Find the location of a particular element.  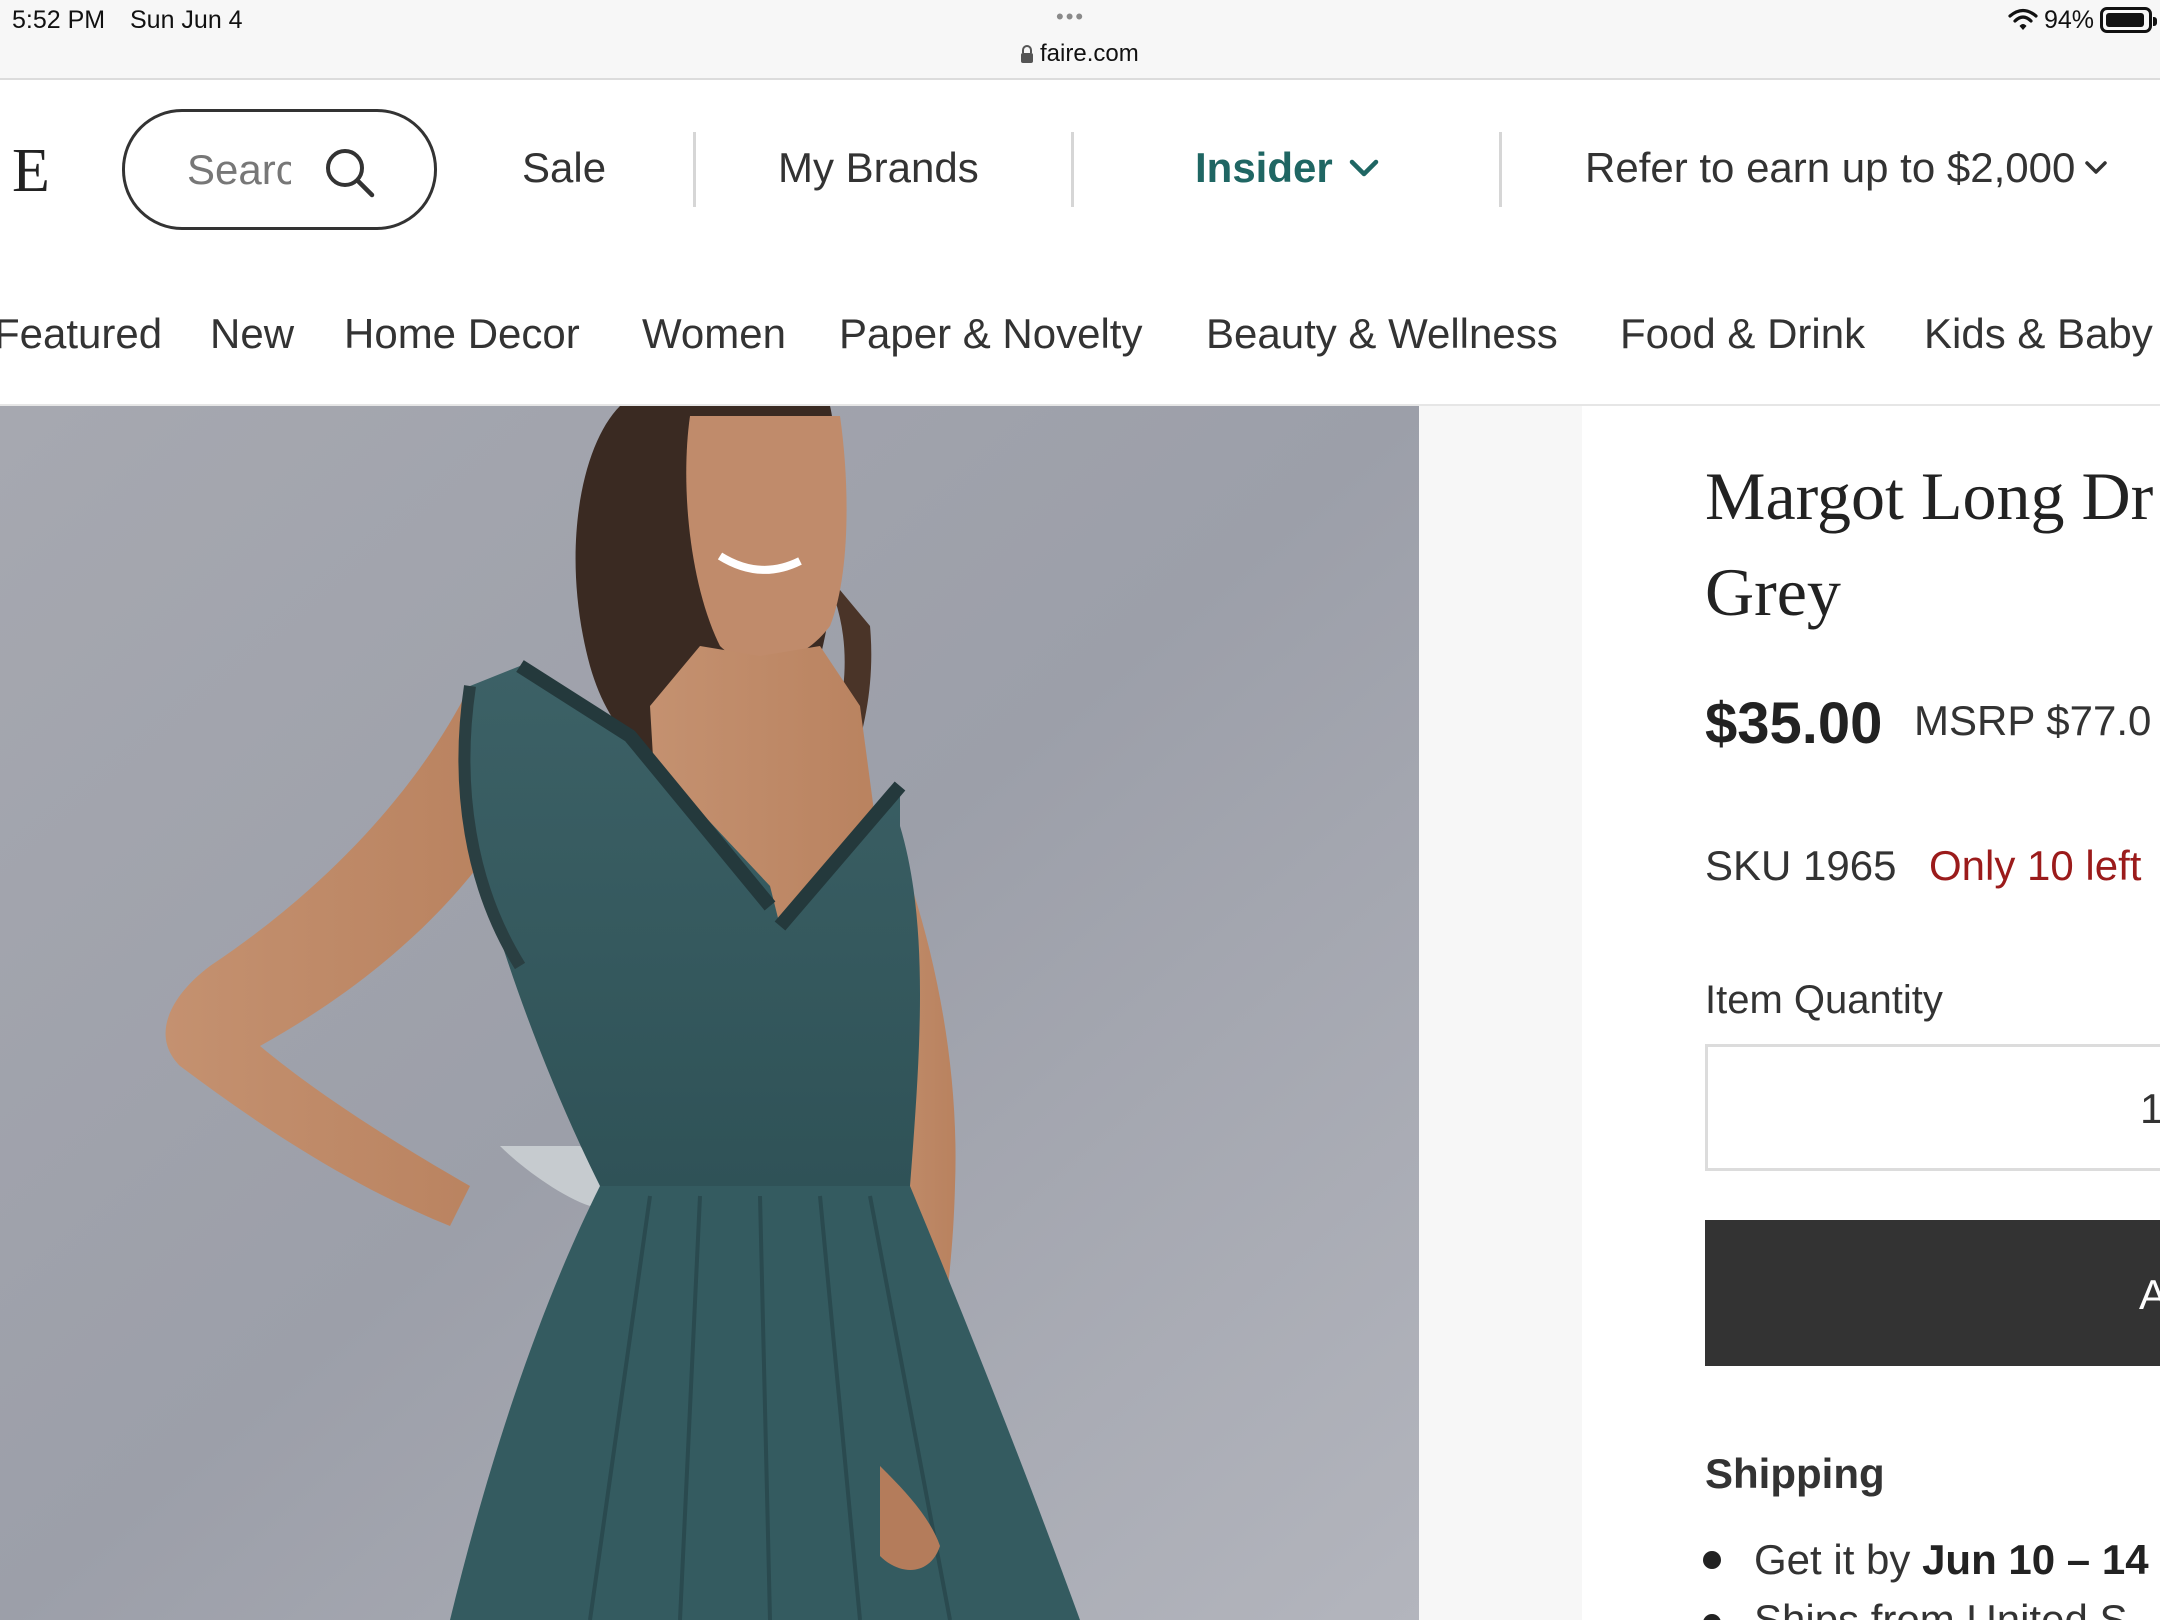

shipping-origin: Ships from United S is located at coordinates (1941, 1608).